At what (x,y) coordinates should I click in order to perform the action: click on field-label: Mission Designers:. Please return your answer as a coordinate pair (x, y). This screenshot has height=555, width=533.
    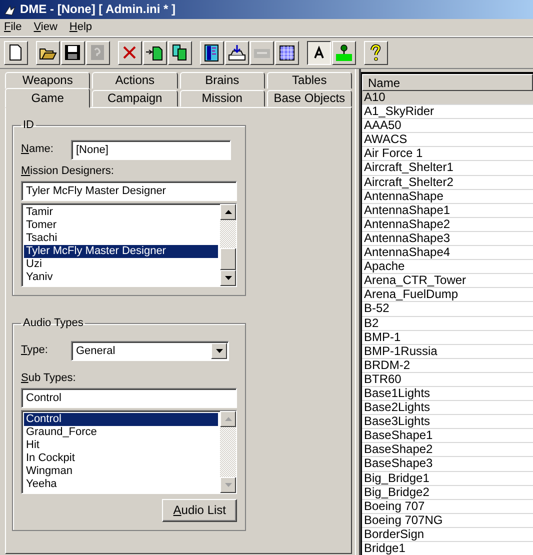
    Looking at the image, I should click on (67, 171).